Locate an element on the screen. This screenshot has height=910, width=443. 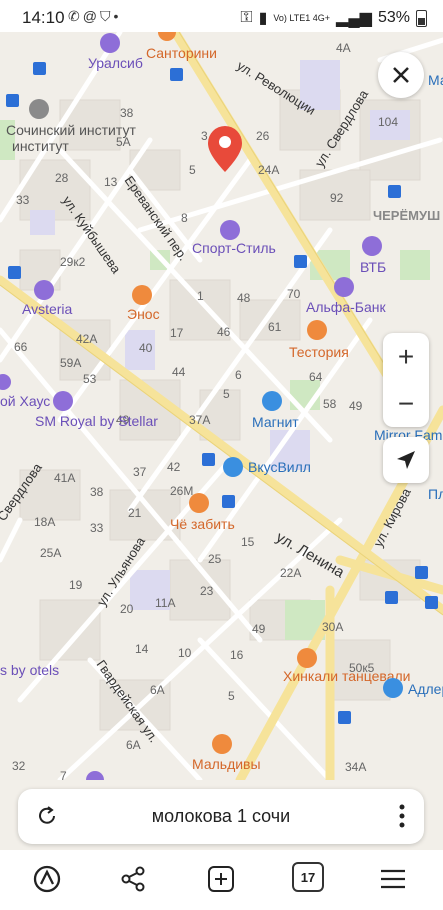
house-number: 15 is located at coordinates (248, 542).